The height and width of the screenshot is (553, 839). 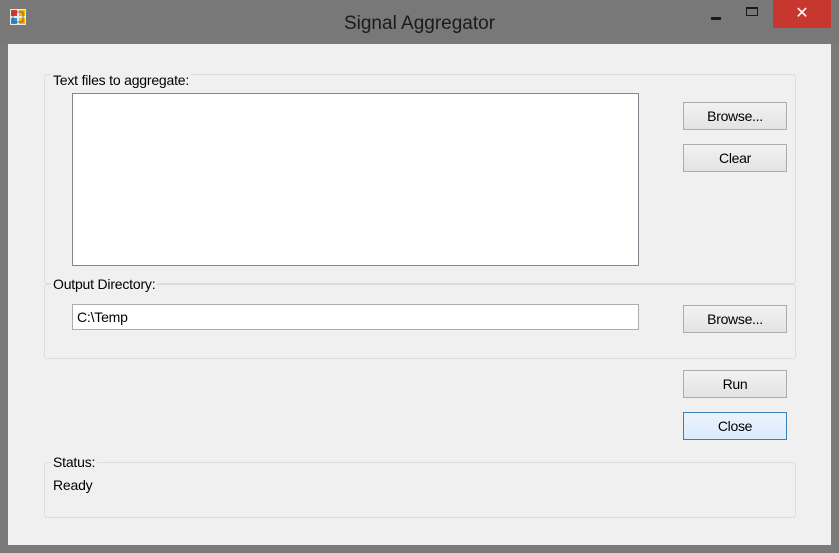 What do you see at coordinates (355, 317) in the screenshot?
I see `output-directory-field: C:\Temp` at bounding box center [355, 317].